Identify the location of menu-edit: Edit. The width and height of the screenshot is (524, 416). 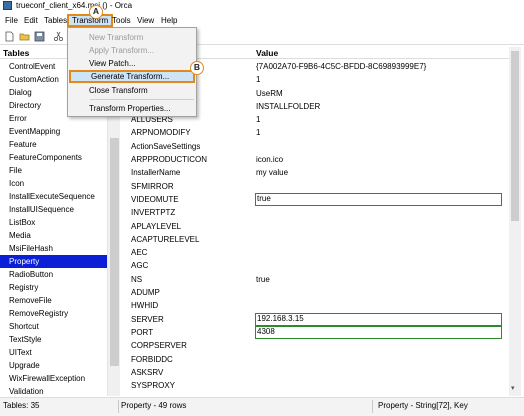
(31, 20).